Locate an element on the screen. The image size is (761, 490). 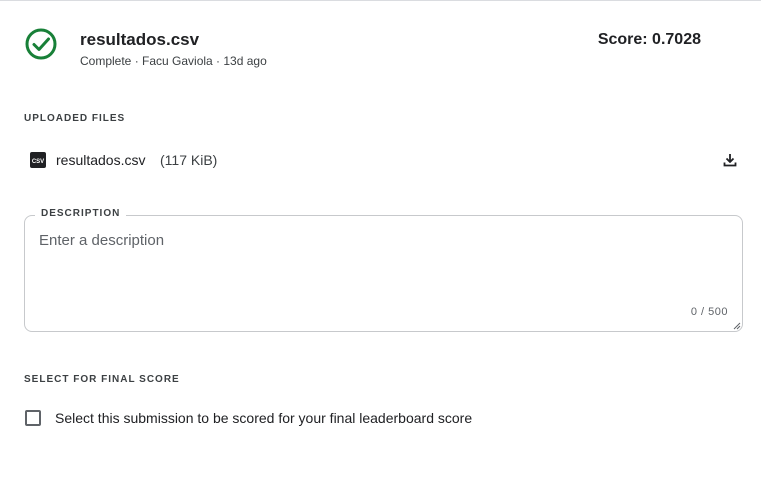
description-label: DESCRIPTION is located at coordinates (81, 213).